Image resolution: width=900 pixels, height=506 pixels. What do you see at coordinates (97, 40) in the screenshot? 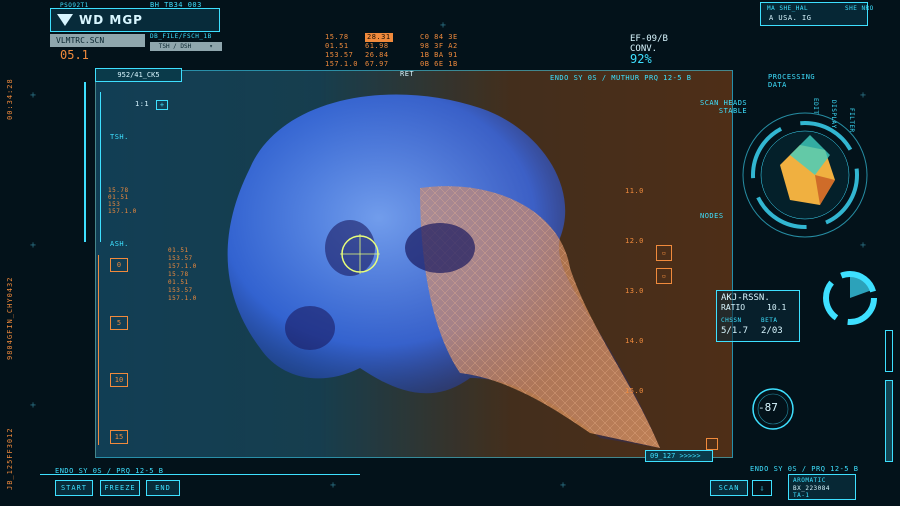
I see `scene-file-field: VLMTRC.SCN` at bounding box center [97, 40].